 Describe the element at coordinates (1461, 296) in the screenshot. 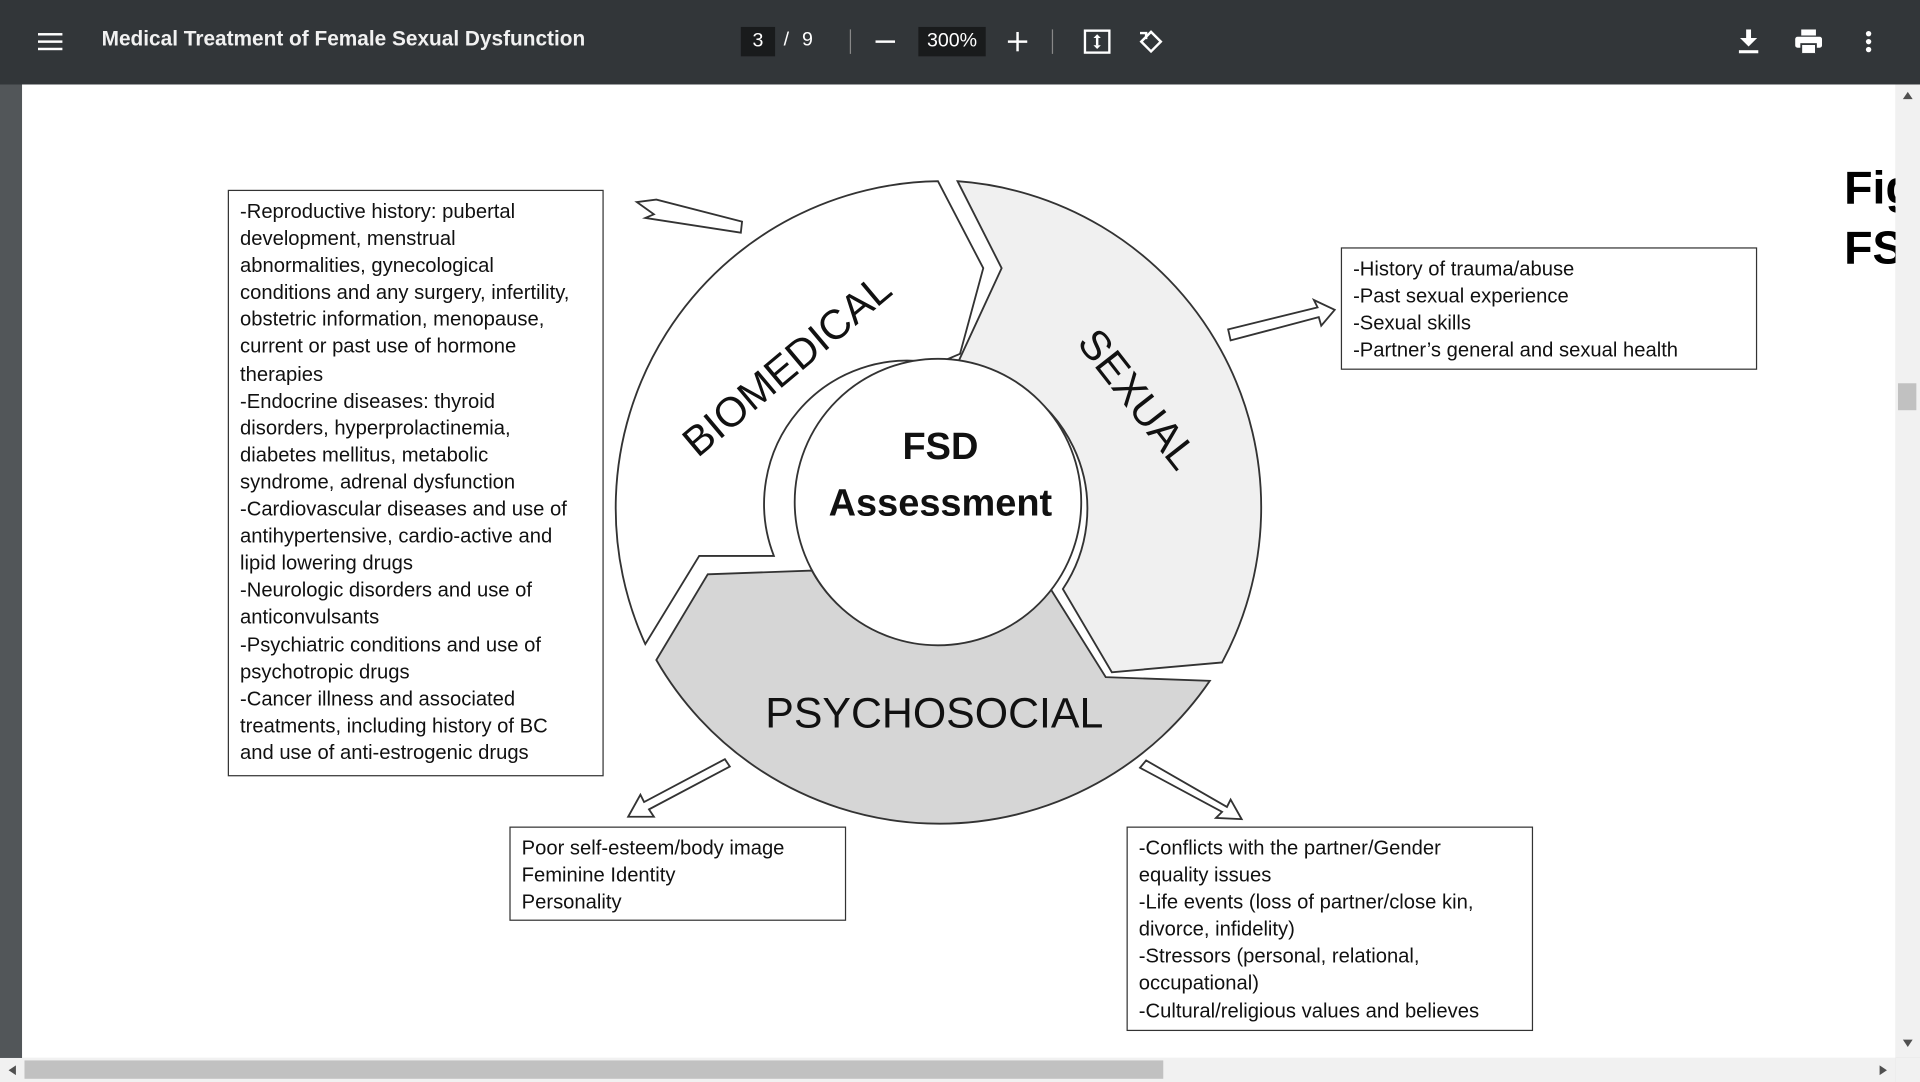

I see `sexual-item: -Past sexual experience` at that location.